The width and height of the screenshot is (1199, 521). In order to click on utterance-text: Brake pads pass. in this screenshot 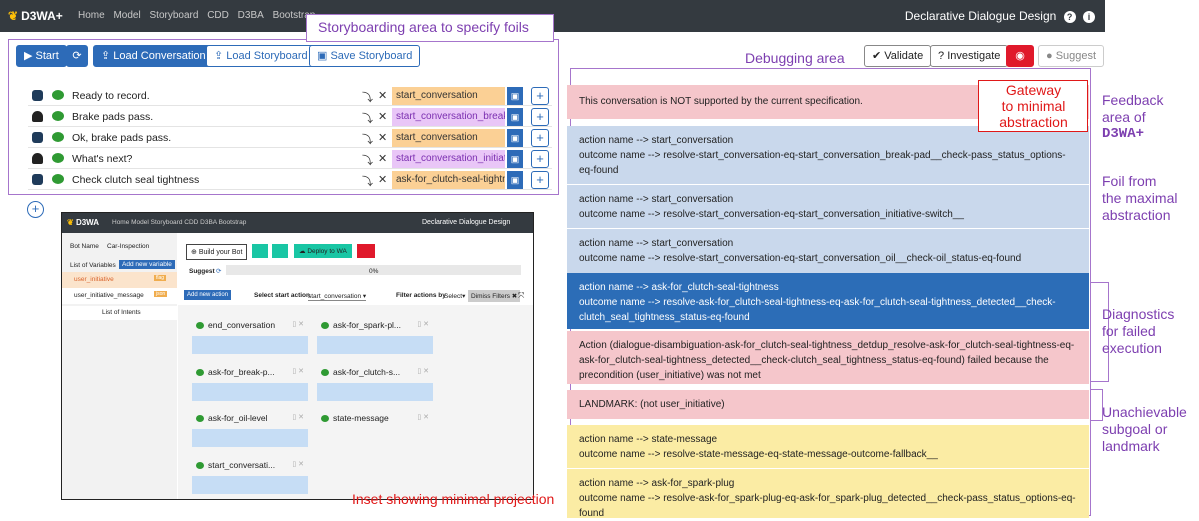, I will do `click(112, 117)`.